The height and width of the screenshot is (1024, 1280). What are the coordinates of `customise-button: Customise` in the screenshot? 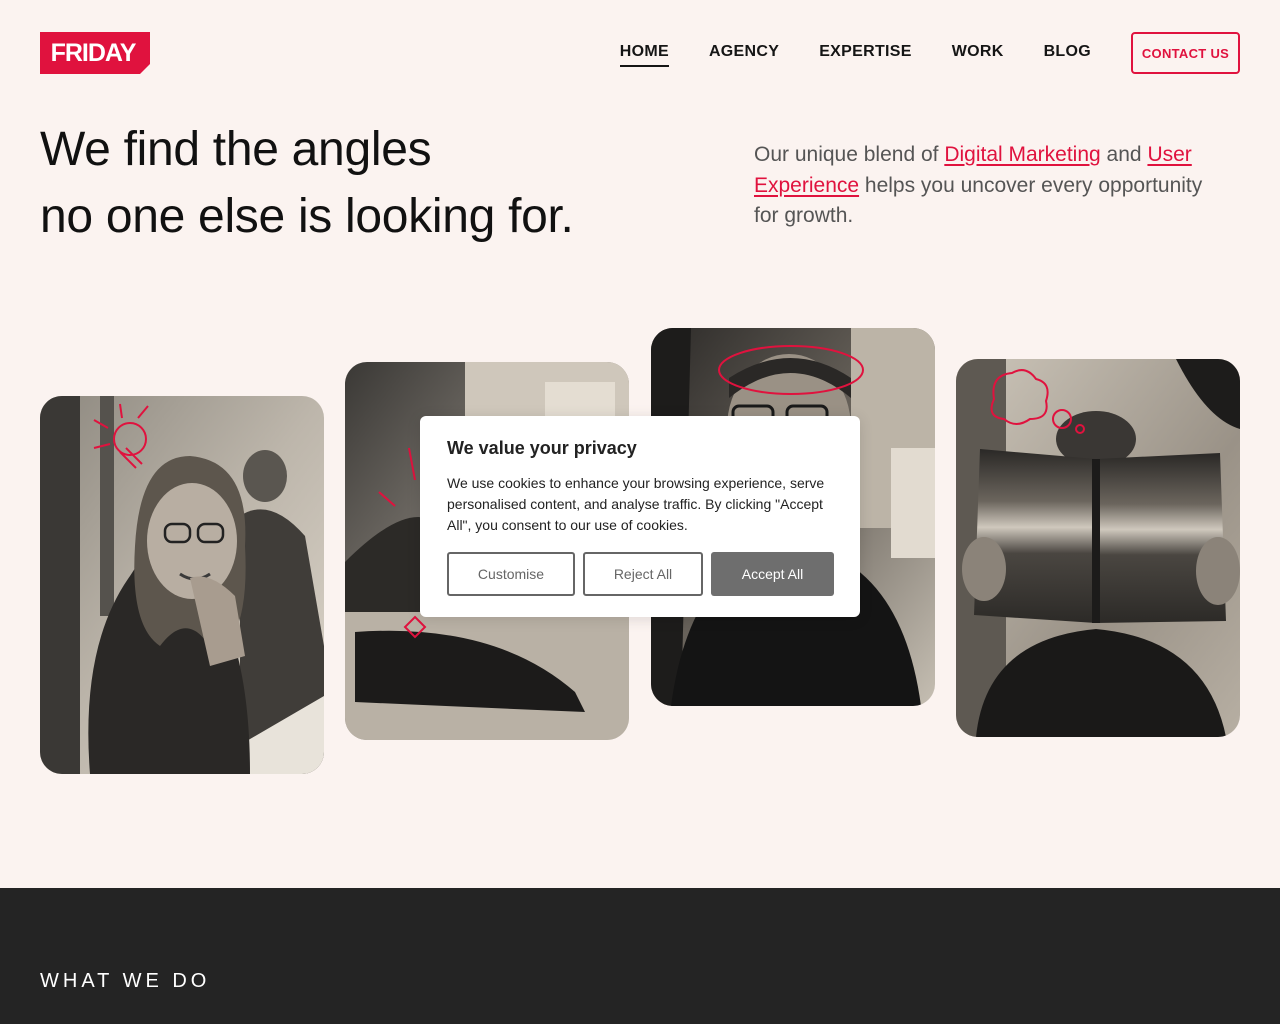 It's located at (511, 574).